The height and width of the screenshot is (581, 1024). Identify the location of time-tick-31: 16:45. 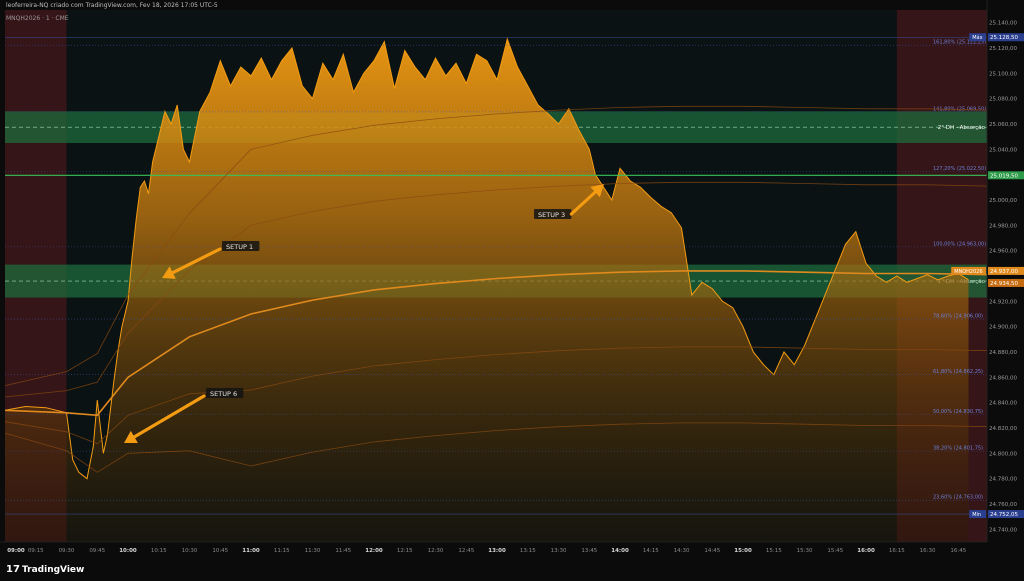
(958, 551).